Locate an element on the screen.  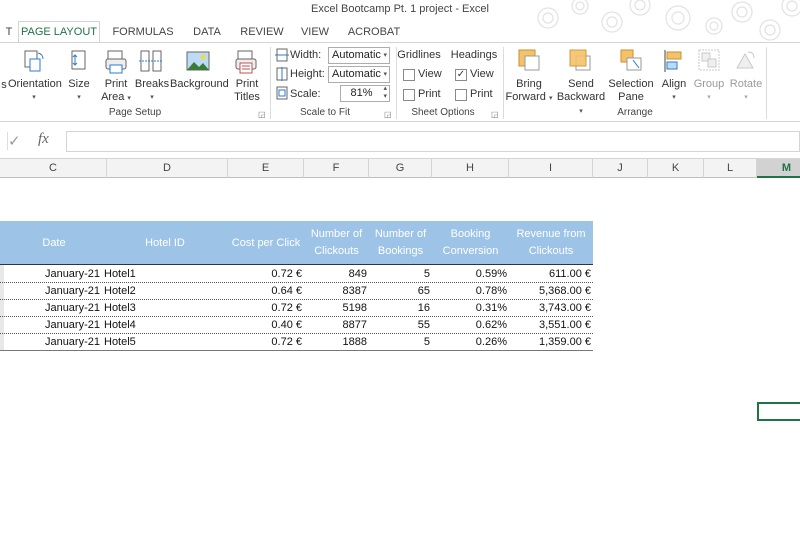
active-cell-selection is located at coordinates (778, 411).